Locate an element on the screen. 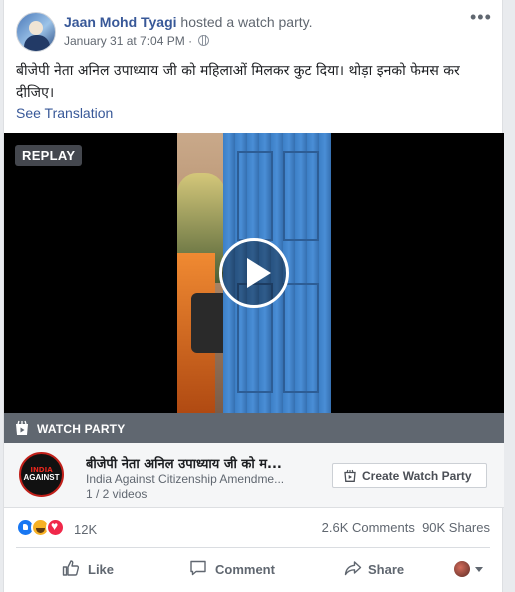 This screenshot has height=592, width=515. video-thumbnail: INDIA AGAINST is located at coordinates (41, 474).